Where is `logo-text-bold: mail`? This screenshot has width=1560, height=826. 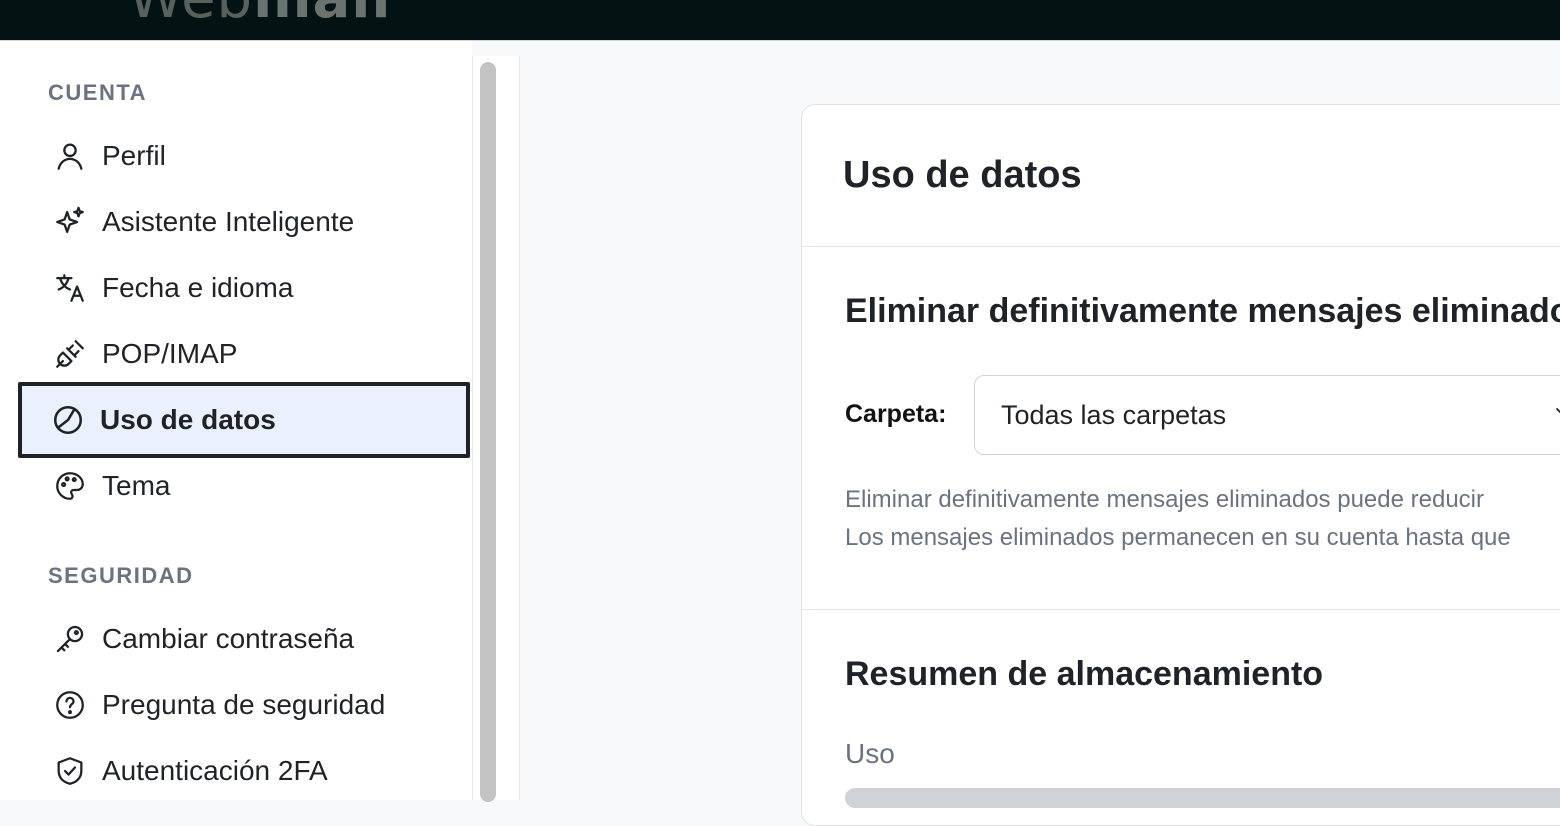 logo-text-bold: mail is located at coordinates (322, 15).